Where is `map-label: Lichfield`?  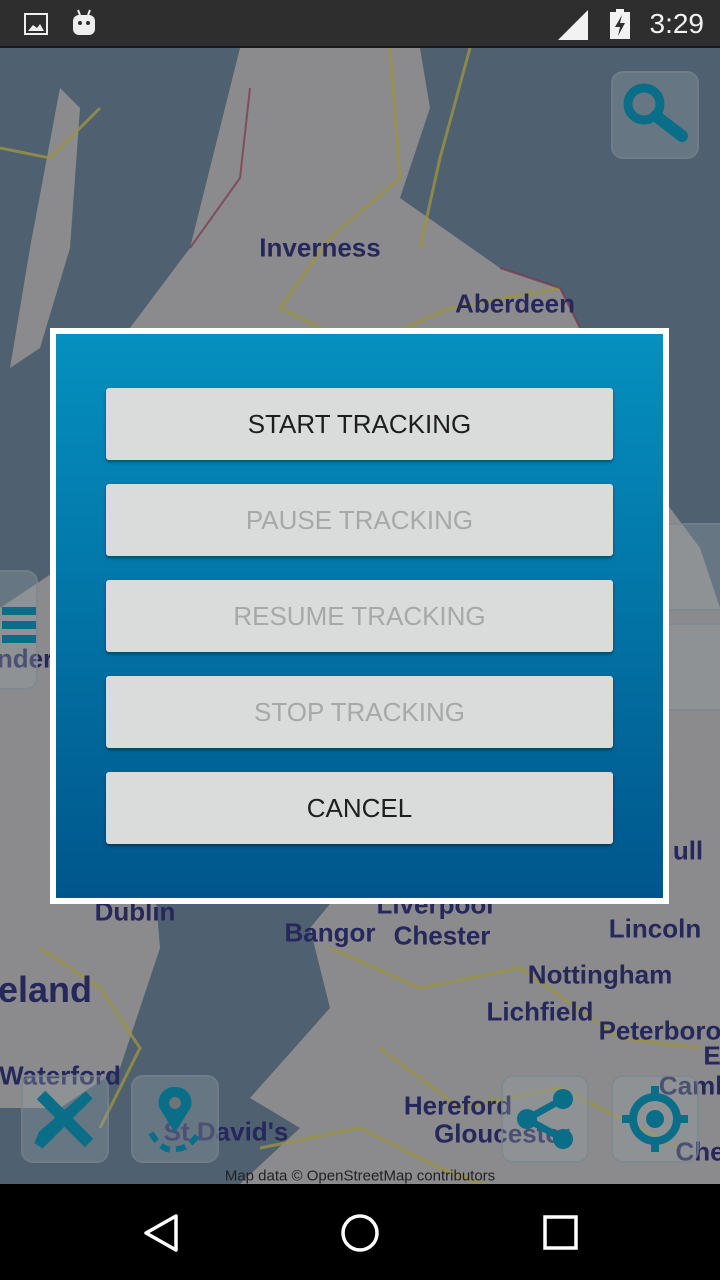
map-label: Lichfield is located at coordinates (540, 1011).